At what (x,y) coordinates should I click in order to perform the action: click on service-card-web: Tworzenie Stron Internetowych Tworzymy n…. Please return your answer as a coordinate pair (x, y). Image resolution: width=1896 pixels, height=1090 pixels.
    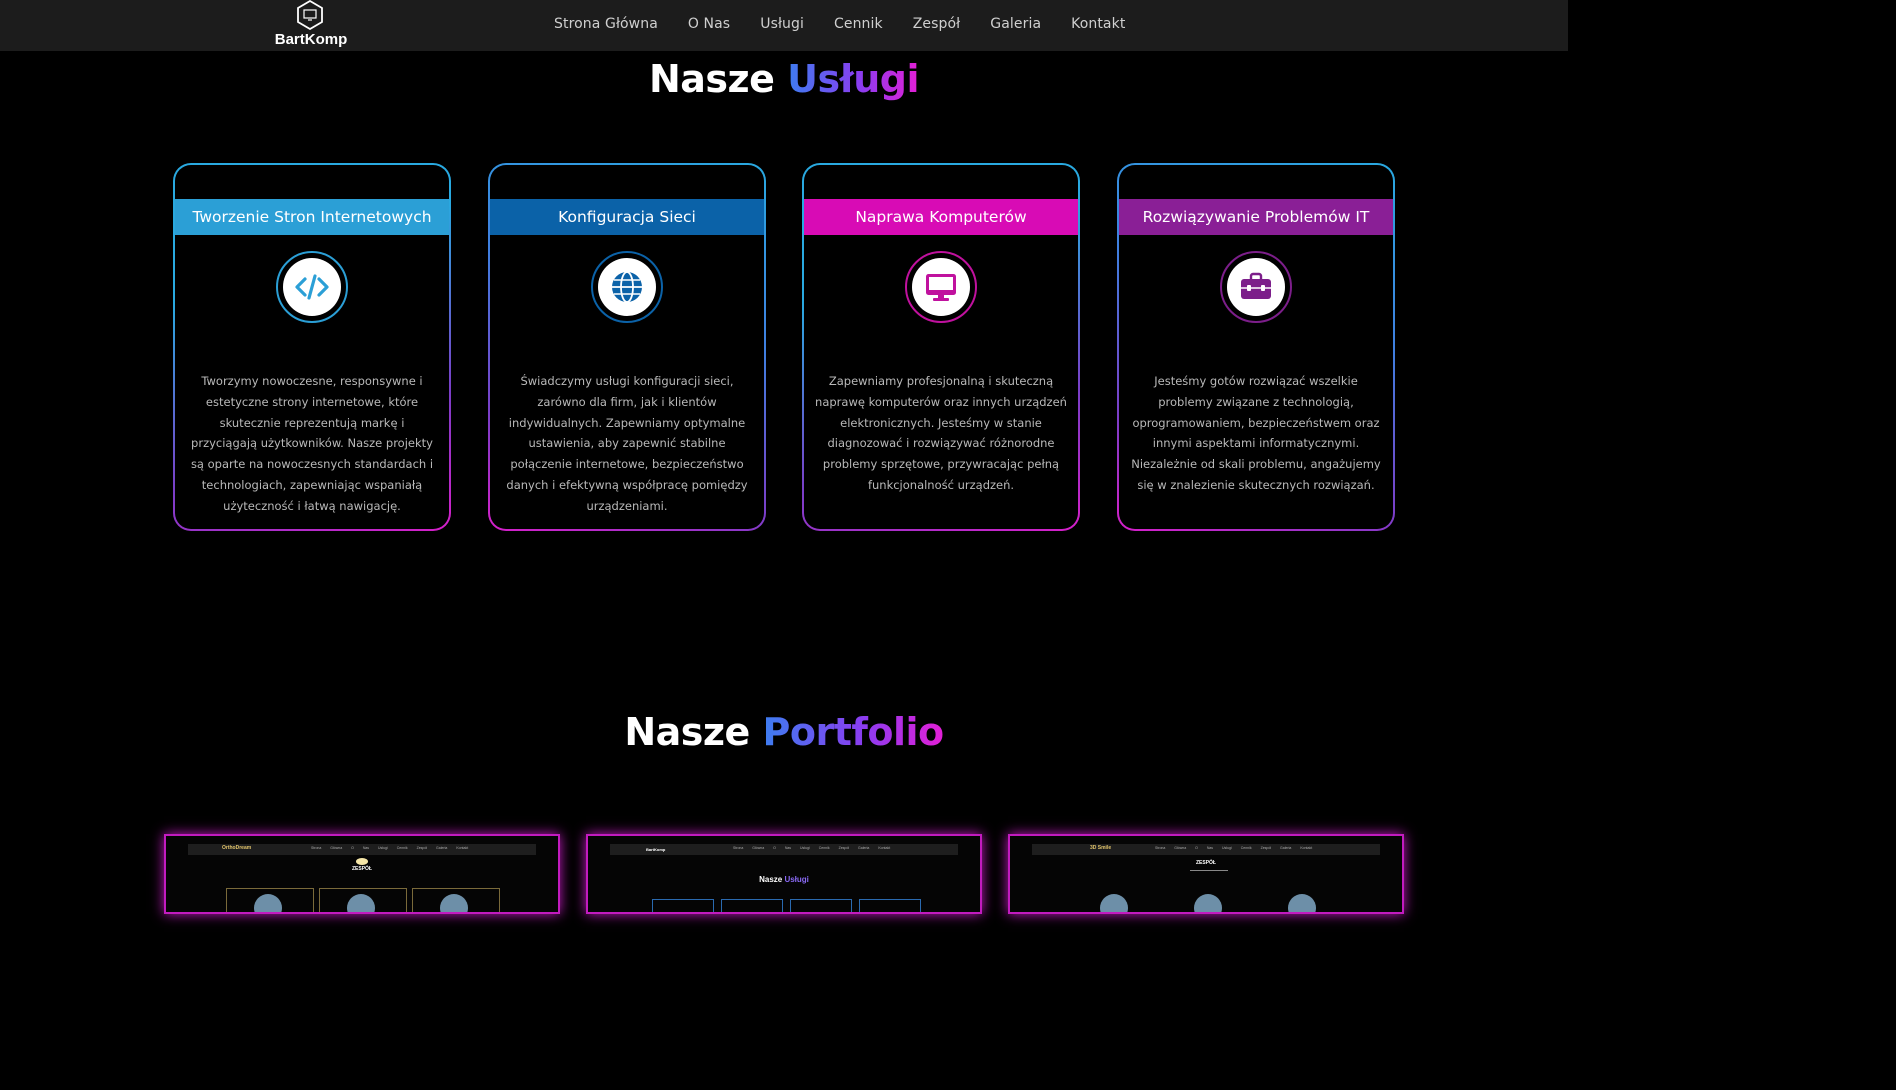
    Looking at the image, I should click on (312, 347).